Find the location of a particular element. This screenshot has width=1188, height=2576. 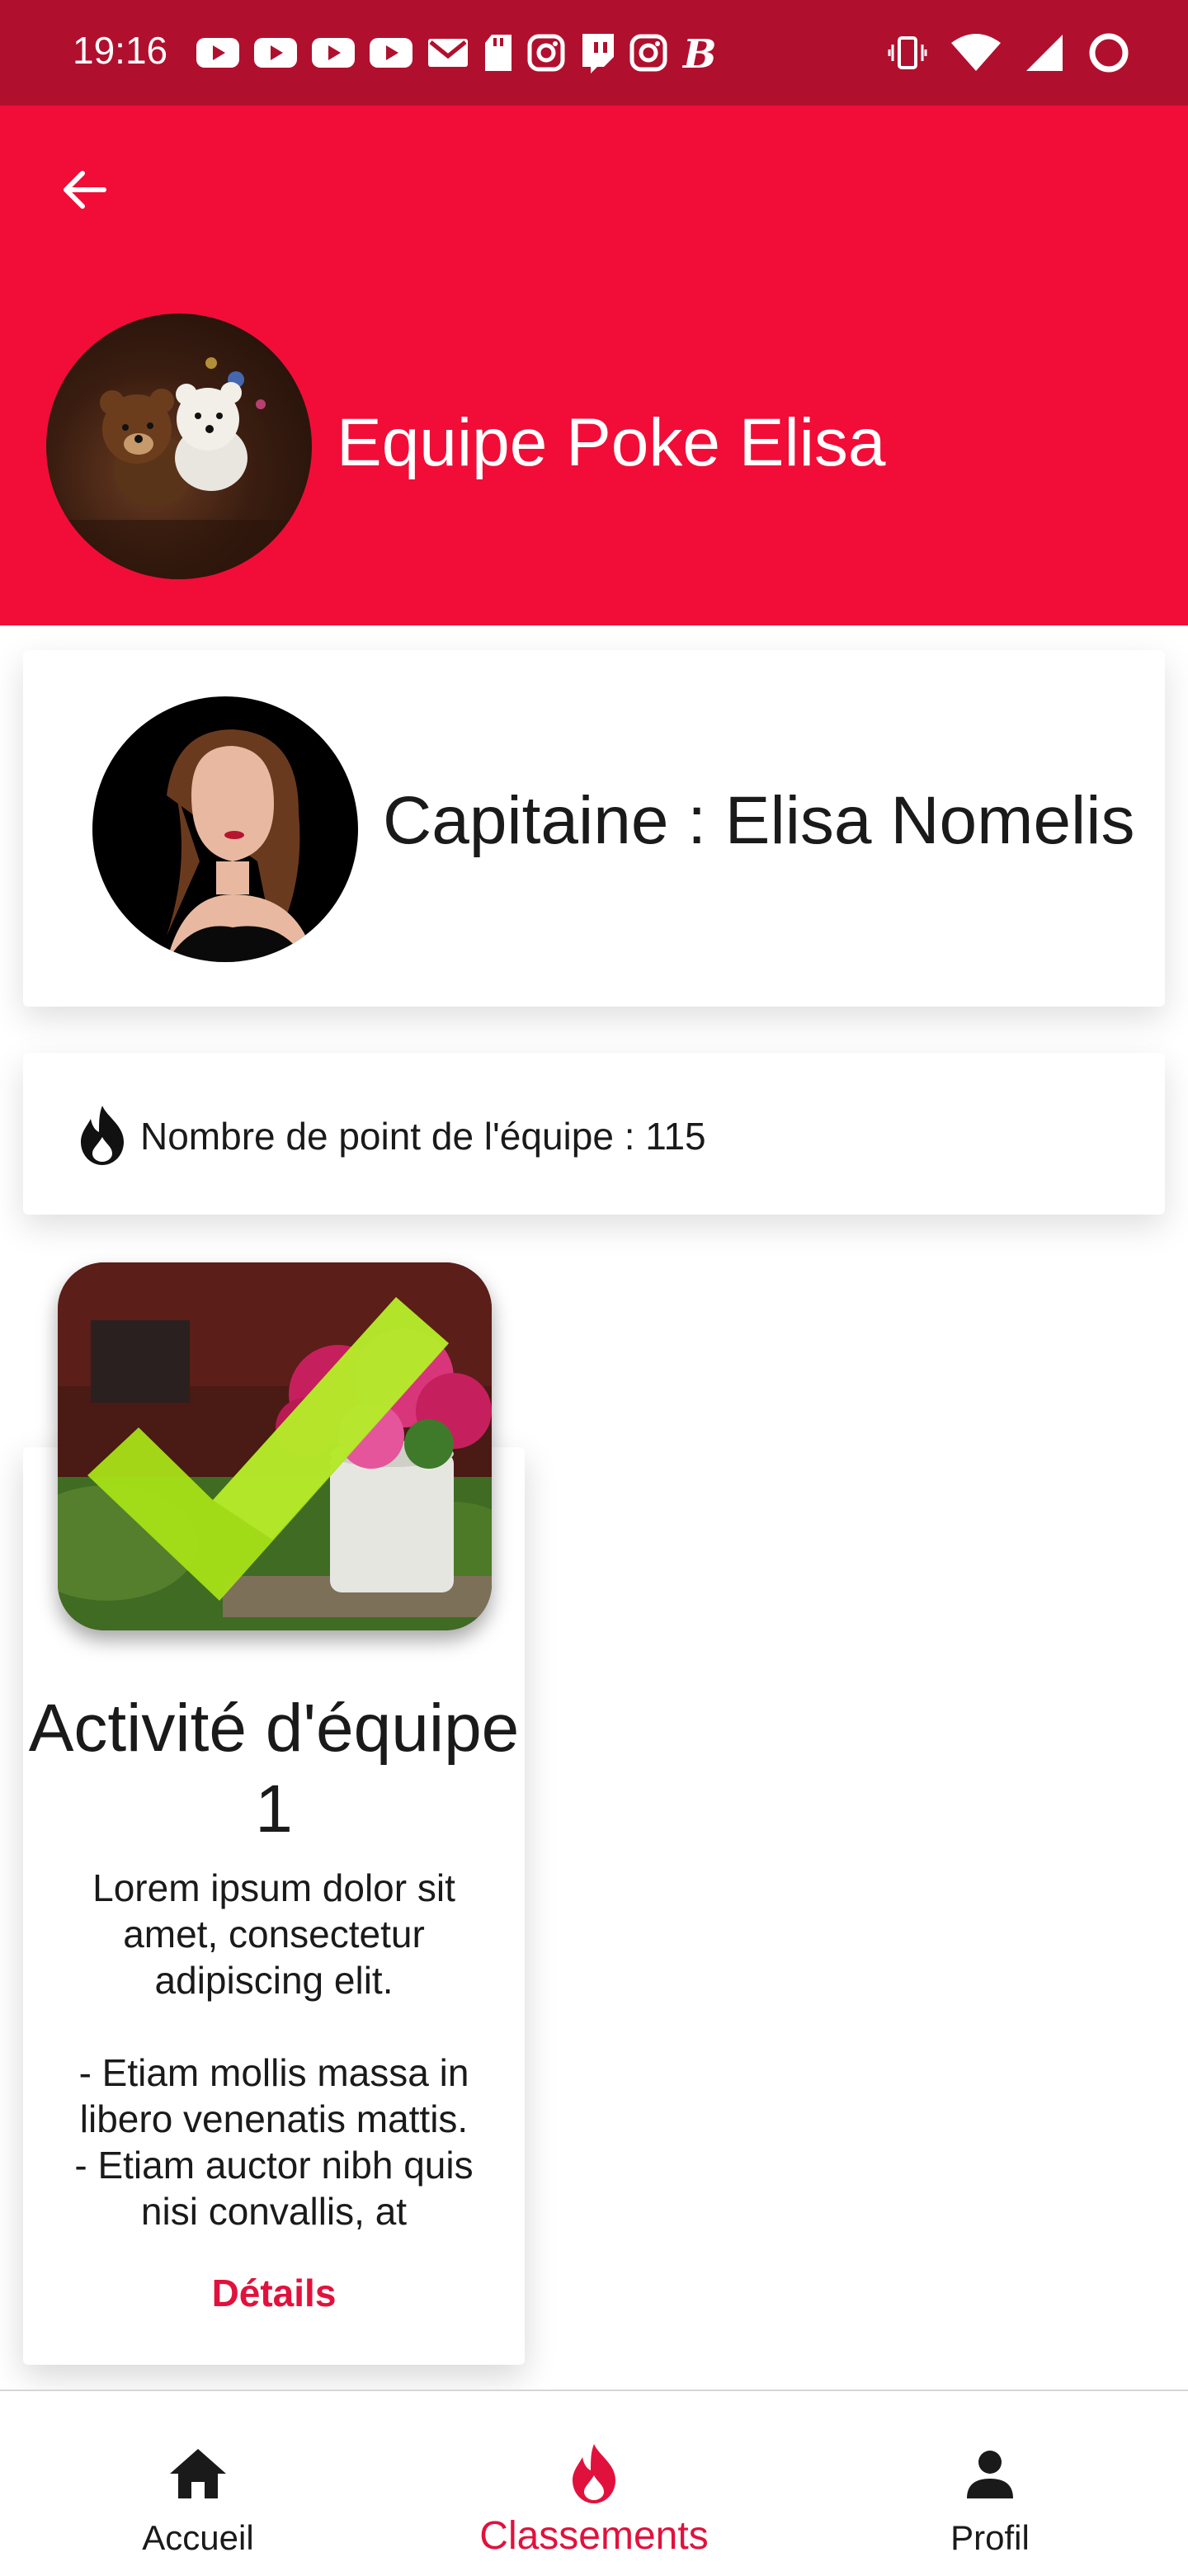

team-points-text: Nombre de point de l'équipe : 115 is located at coordinates (423, 1136).